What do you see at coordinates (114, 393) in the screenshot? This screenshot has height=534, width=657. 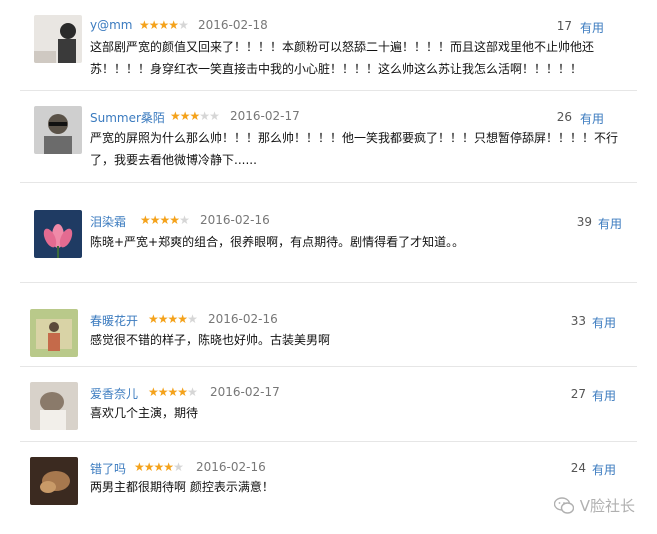 I see `username: 爱香奈儿` at bounding box center [114, 393].